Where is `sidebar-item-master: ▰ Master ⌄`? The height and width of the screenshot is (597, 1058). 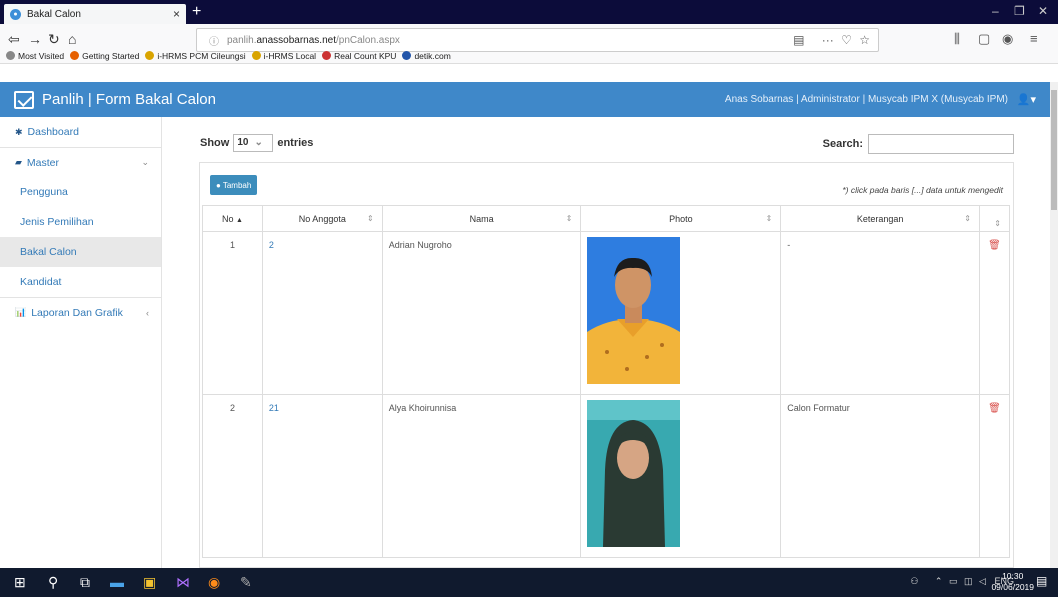
sidebar-item-master: ▰ Master ⌄ is located at coordinates (80, 162).